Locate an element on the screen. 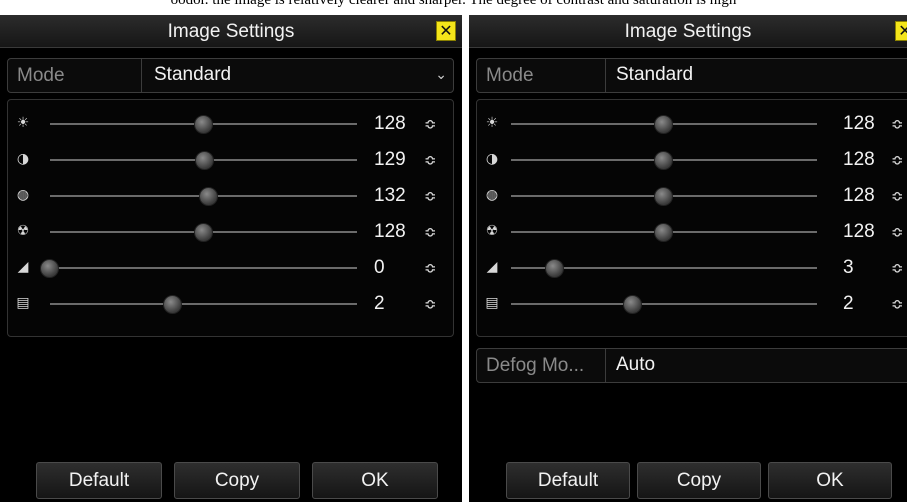 The width and height of the screenshot is (907, 502). chevron-down-icon: ⌄ is located at coordinates (441, 75).